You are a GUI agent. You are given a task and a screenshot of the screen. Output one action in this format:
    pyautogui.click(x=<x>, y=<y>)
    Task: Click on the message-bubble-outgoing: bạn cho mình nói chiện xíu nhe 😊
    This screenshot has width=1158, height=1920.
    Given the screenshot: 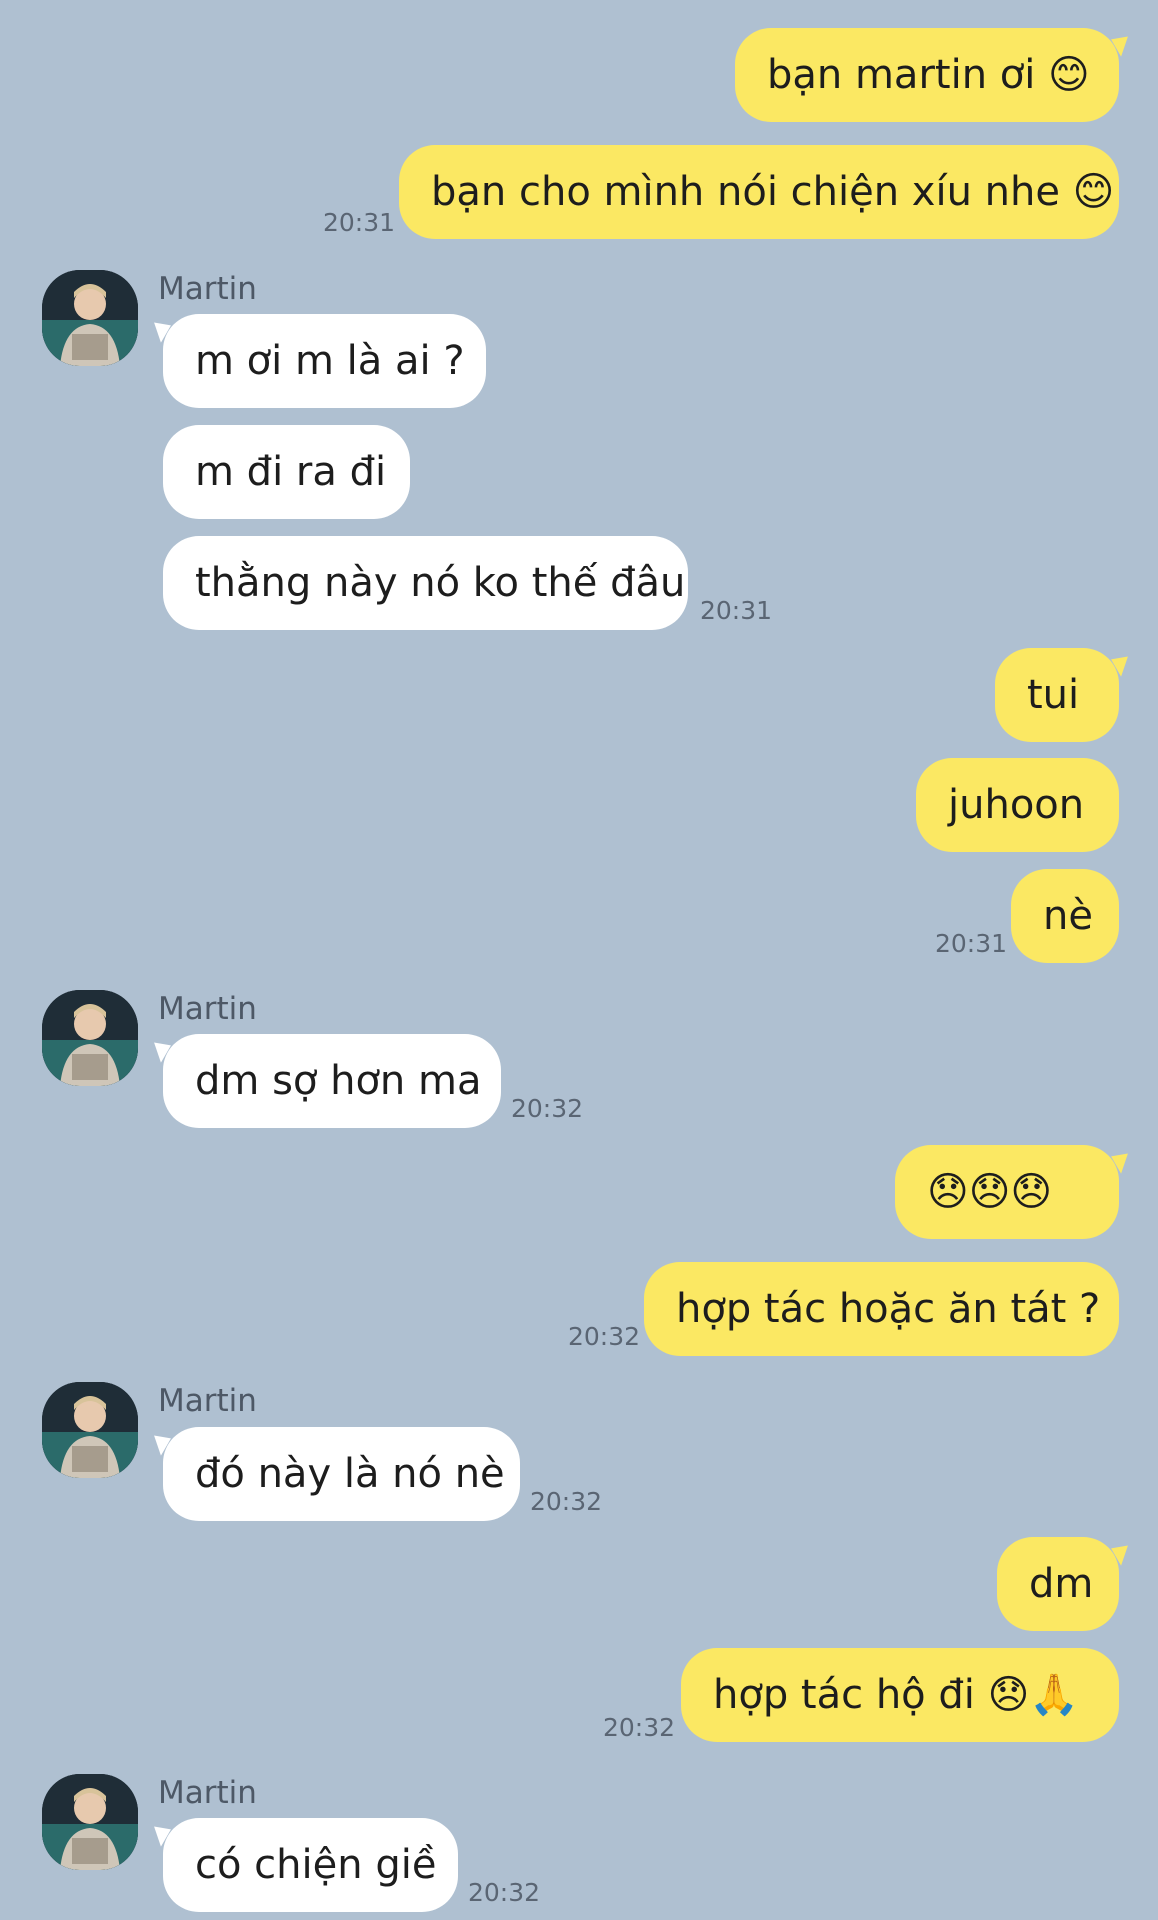 What is the action you would take?
    pyautogui.click(x=759, y=192)
    